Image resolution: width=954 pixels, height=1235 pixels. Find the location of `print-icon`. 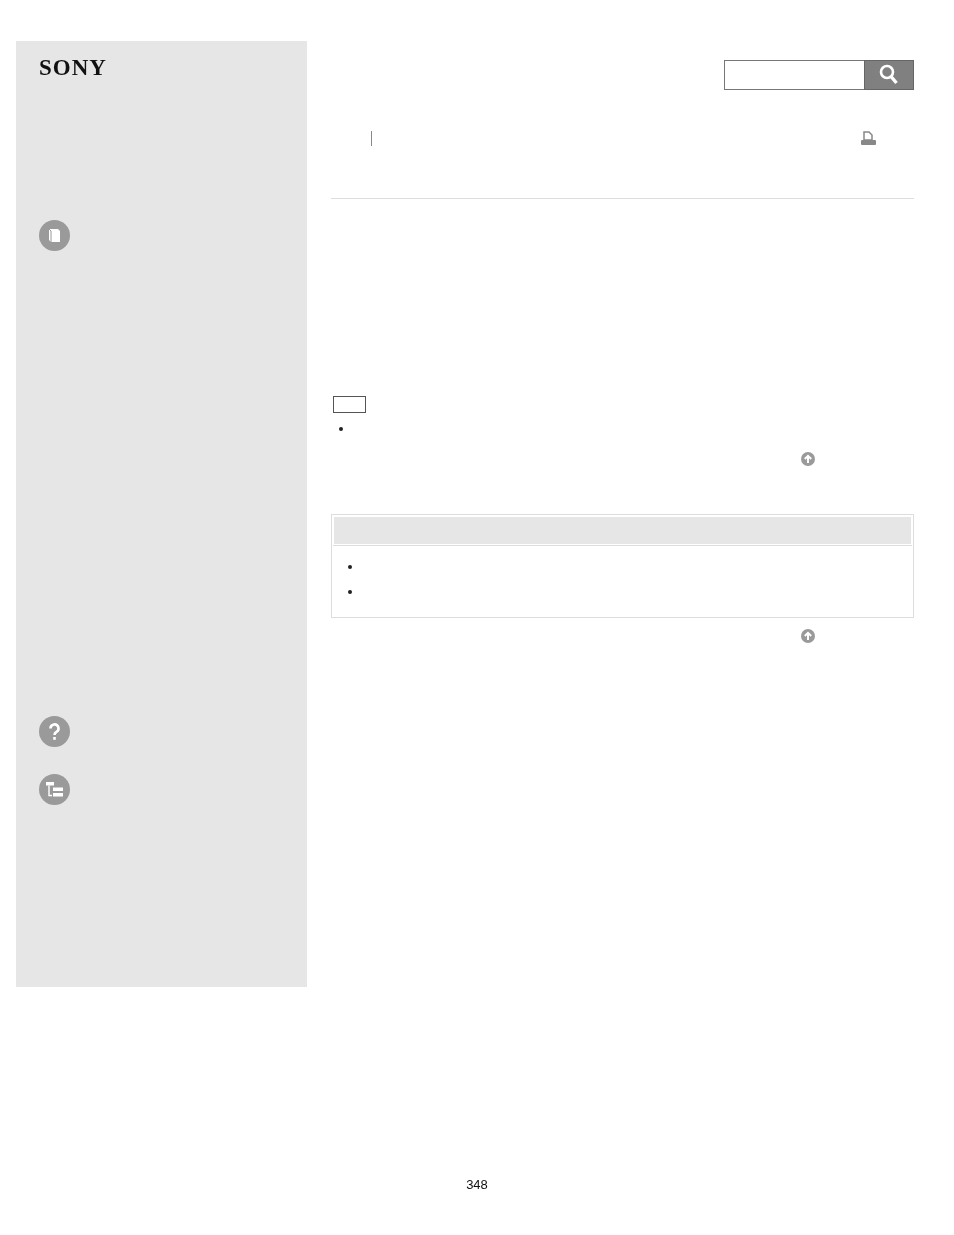

print-icon is located at coordinates (868, 138).